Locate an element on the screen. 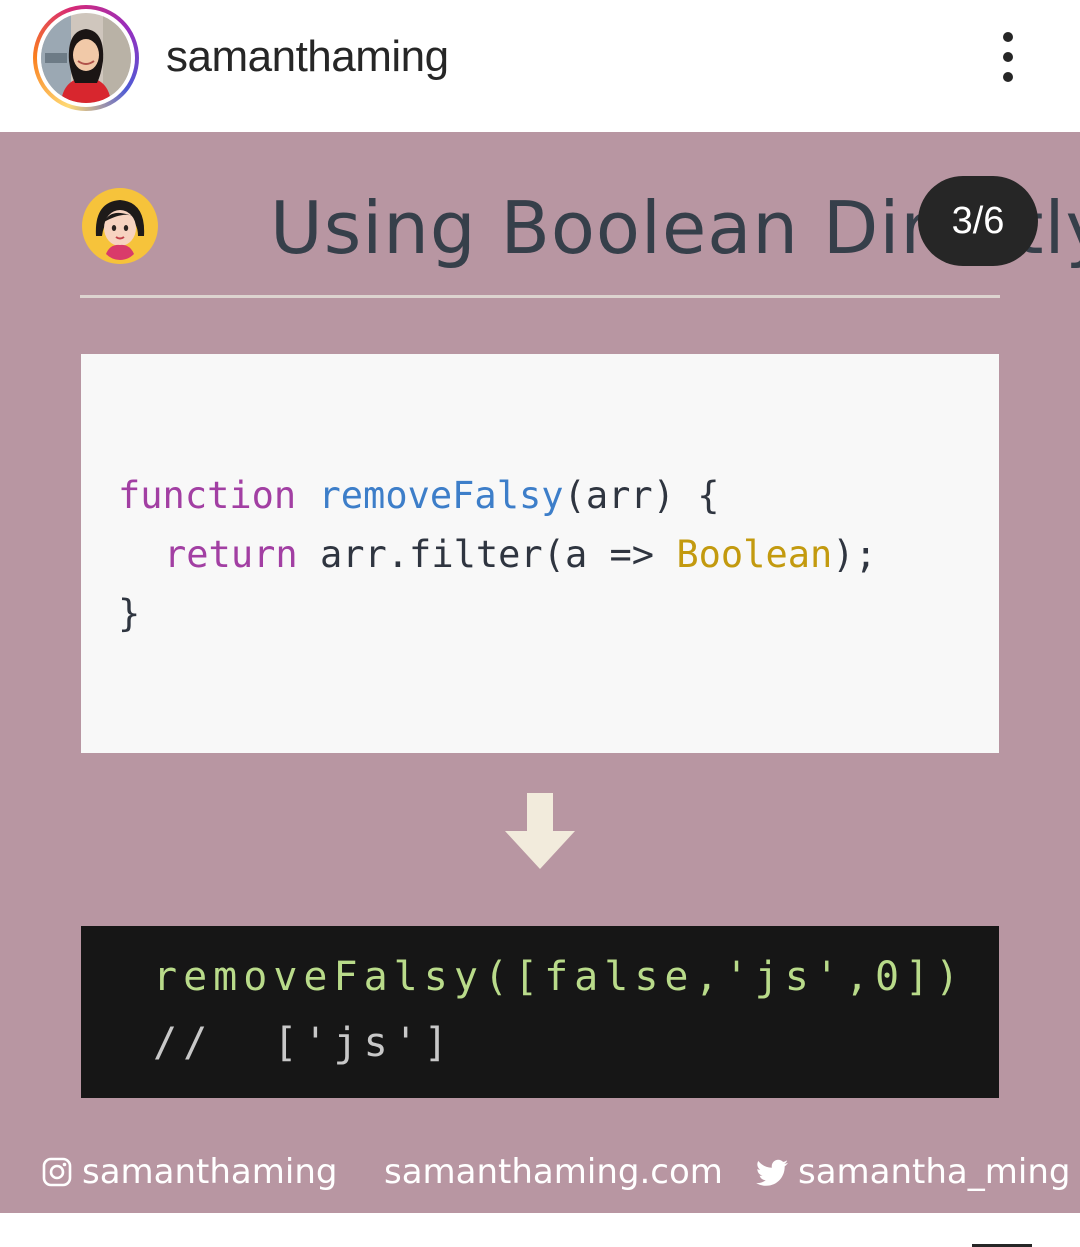 This screenshot has width=1080, height=1247. code-function-name: removeFalsy is located at coordinates (441, 495).